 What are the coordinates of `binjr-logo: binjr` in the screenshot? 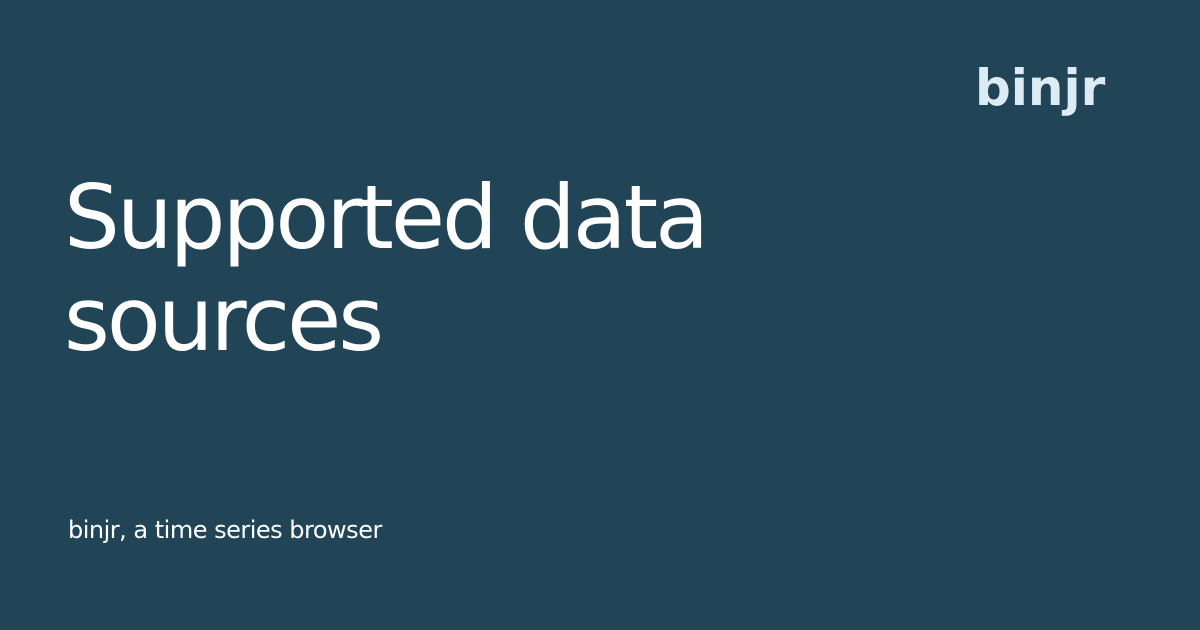 It's located at (1040, 88).